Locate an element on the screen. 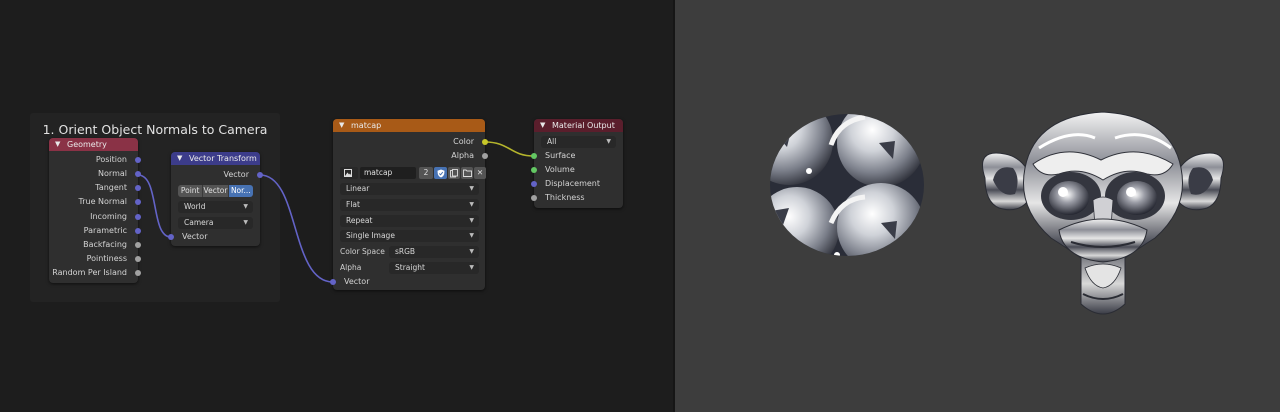 This screenshot has width=1280, height=412. socket-surface is located at coordinates (534, 156).